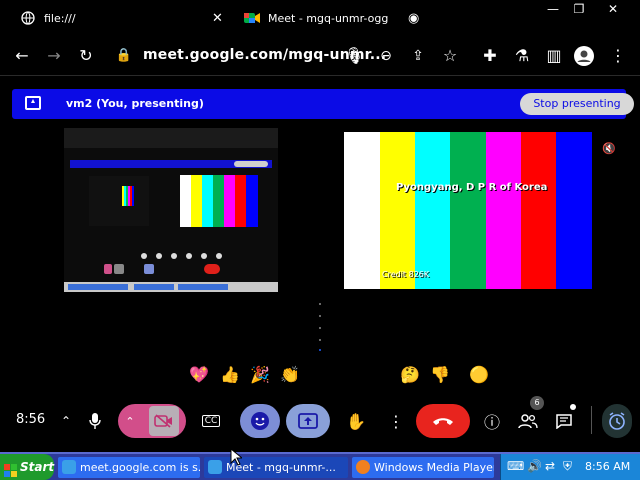 The height and width of the screenshot is (480, 640). What do you see at coordinates (31, 419) in the screenshot?
I see `meeting-clock: 8:56` at bounding box center [31, 419].